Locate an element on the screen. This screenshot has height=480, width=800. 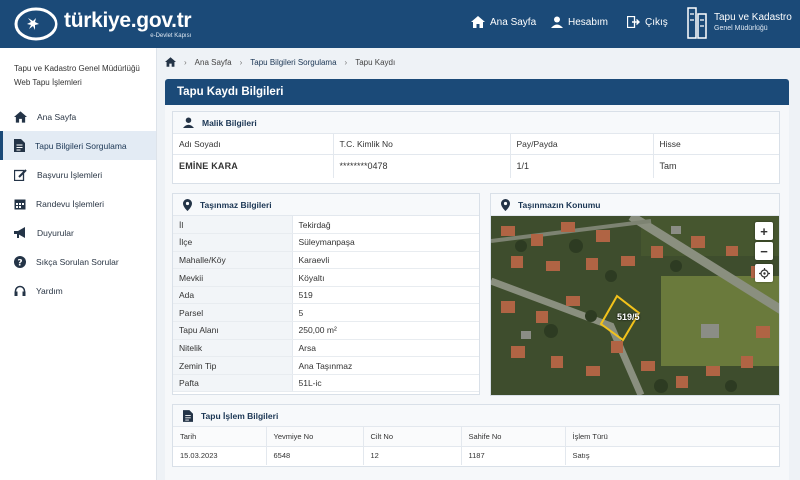
table-row: İl Tekirdağ is located at coordinates (326, 225).